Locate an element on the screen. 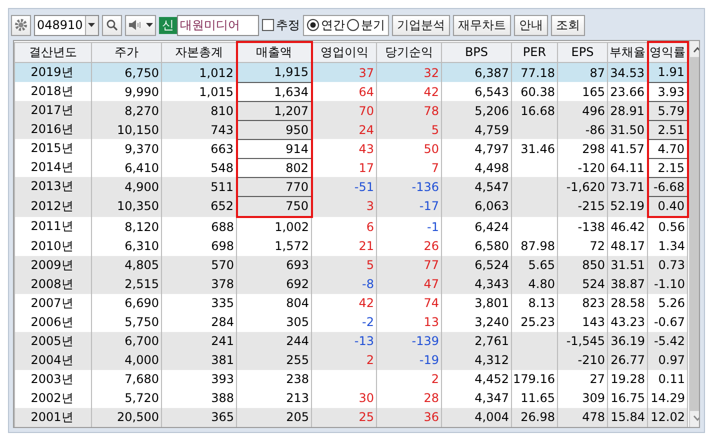  table-cell: 5.65 is located at coordinates (535, 265).